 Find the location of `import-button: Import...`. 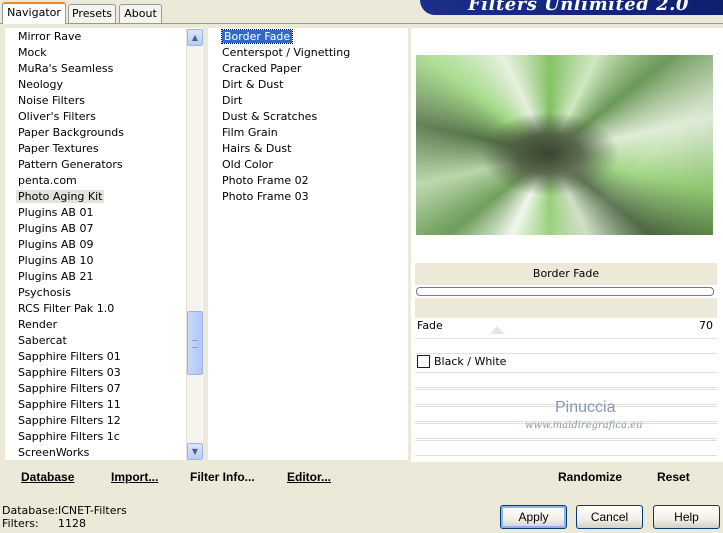

import-button: Import... is located at coordinates (134, 477).